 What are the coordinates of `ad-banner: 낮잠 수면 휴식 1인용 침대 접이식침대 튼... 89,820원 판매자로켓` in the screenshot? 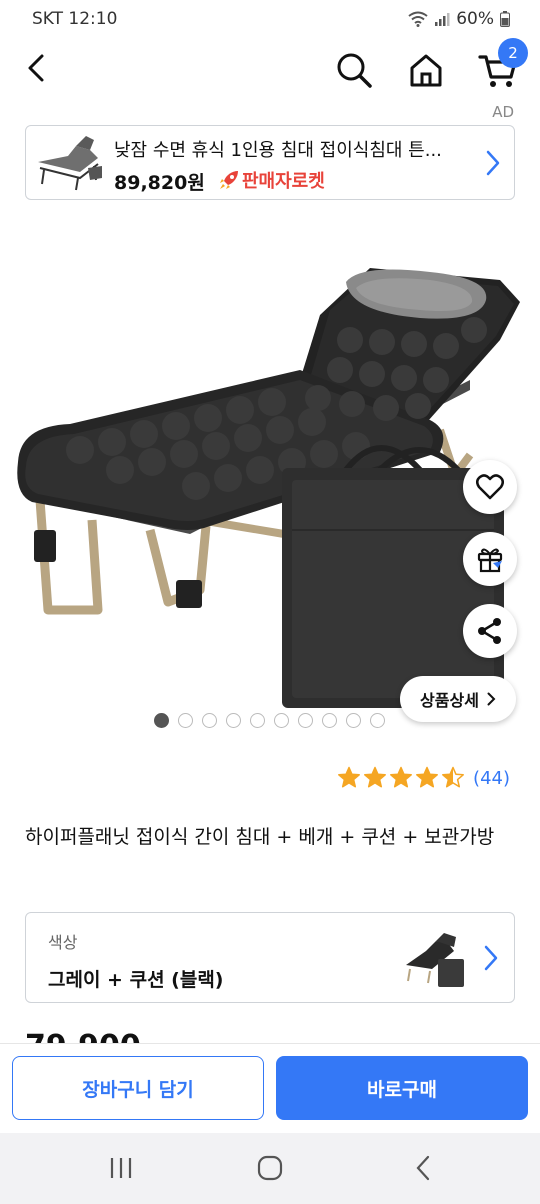 It's located at (270, 162).